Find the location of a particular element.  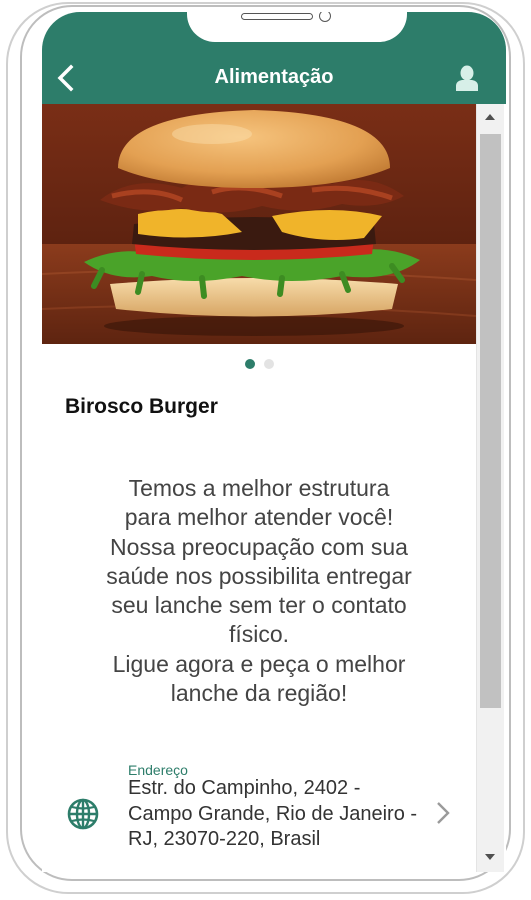

camera-icon is located at coordinates (325, 17).